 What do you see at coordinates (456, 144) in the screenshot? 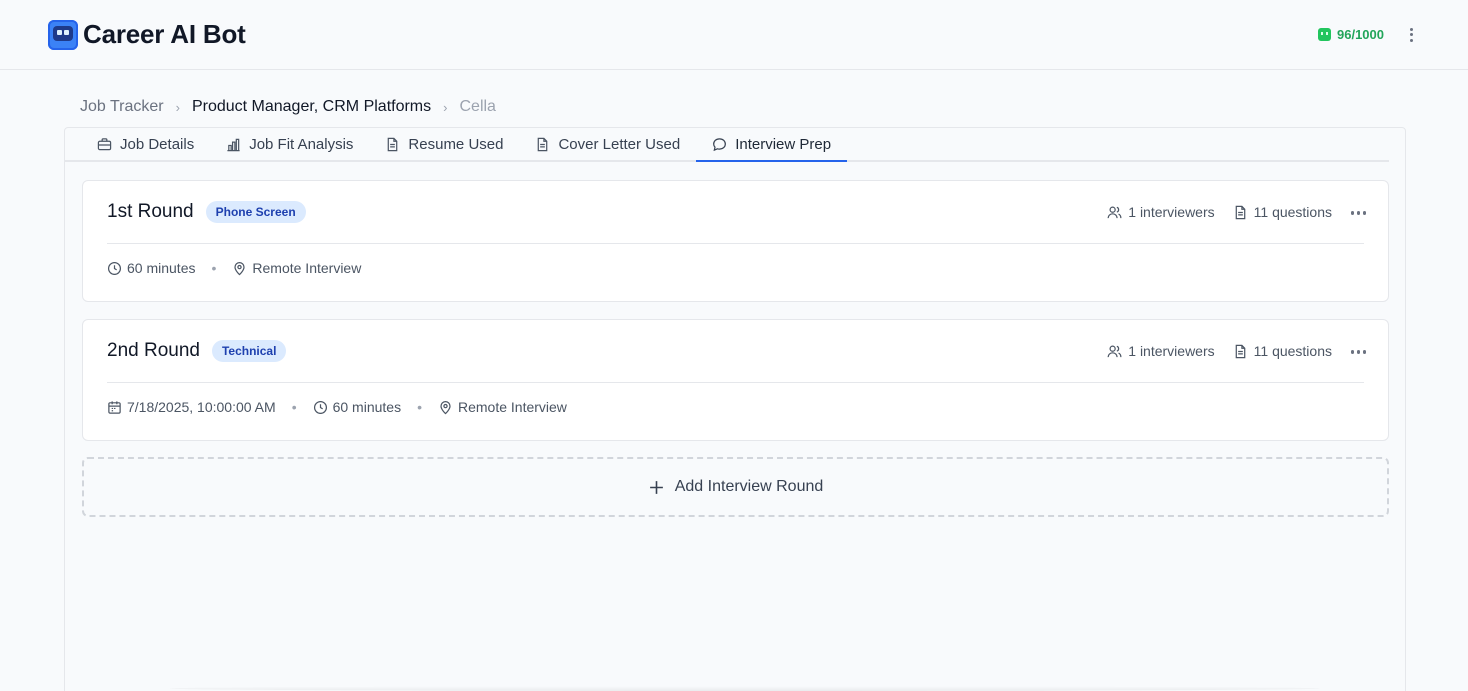
I see `tab-label: Resume Used` at bounding box center [456, 144].